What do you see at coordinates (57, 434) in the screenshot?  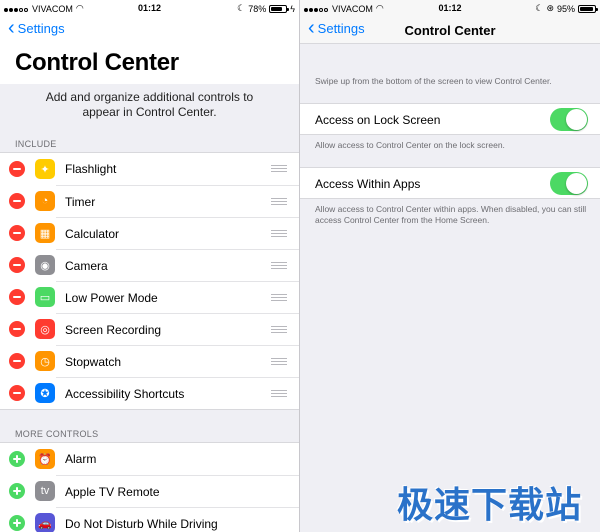 I see `more-controls-section-header: MORE CONTROLS` at bounding box center [57, 434].